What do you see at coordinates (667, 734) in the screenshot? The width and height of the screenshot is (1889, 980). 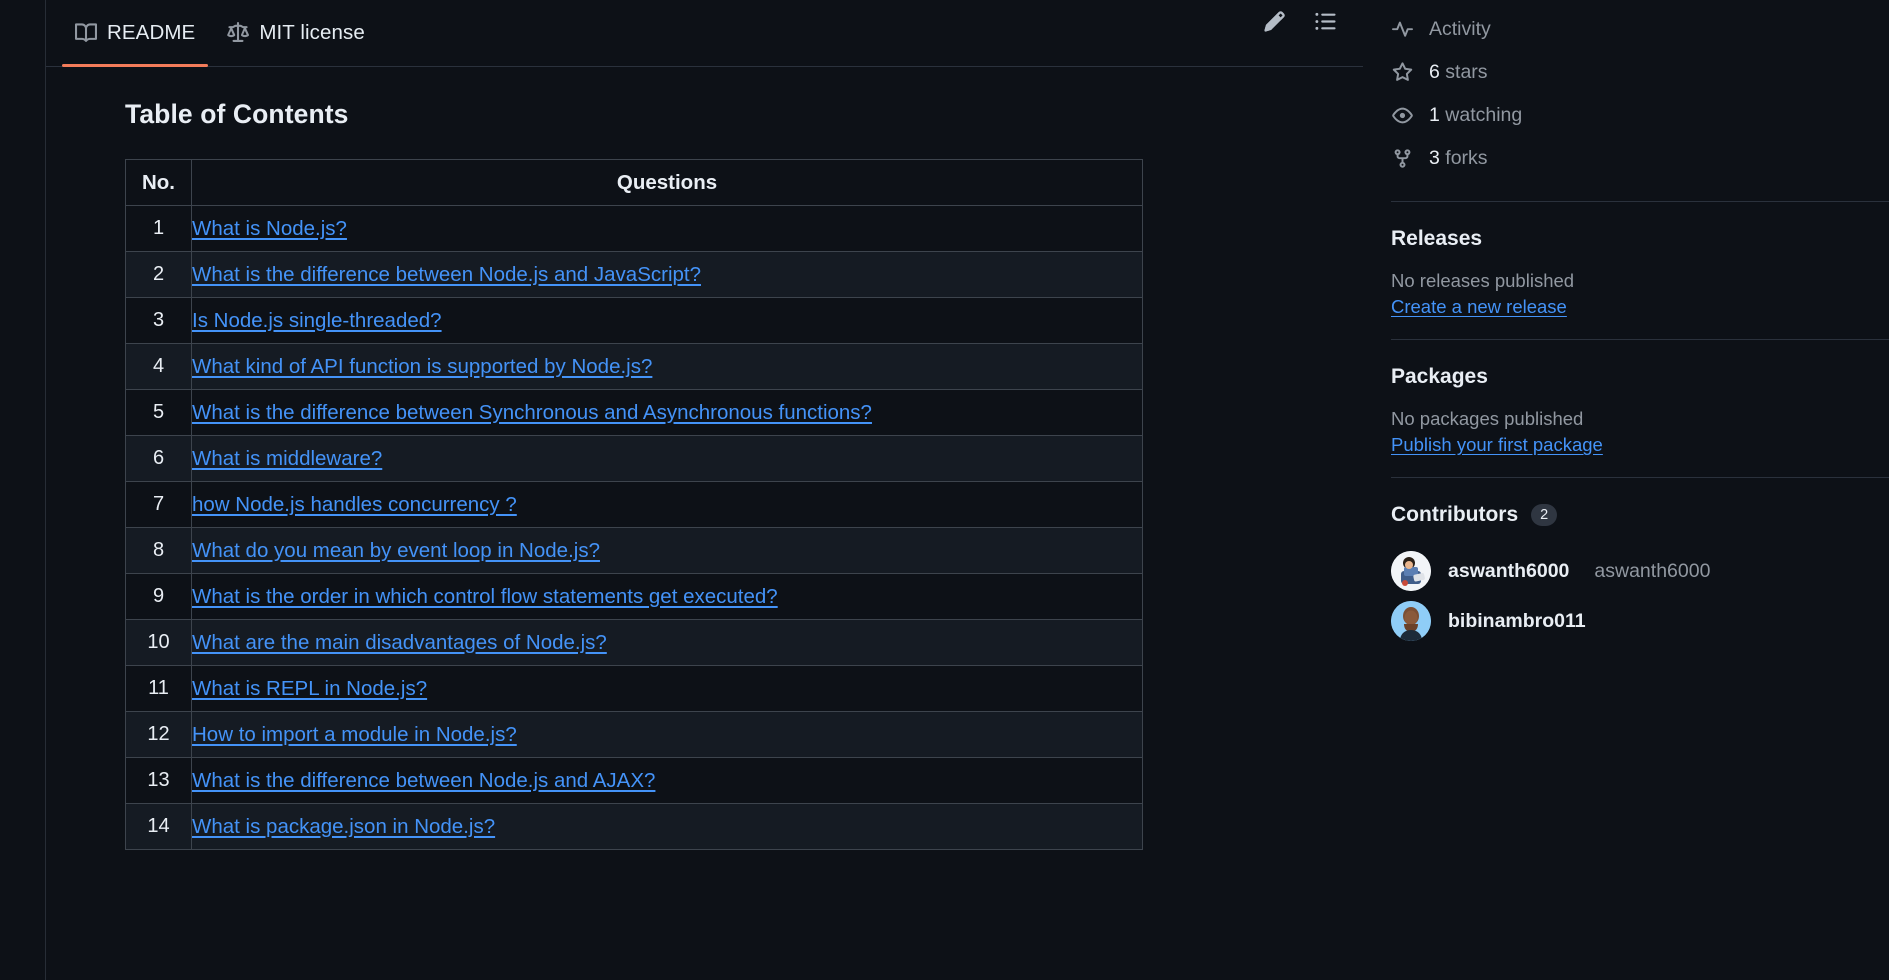 I see `row-question-cell: How to import a module in Node.js?` at bounding box center [667, 734].